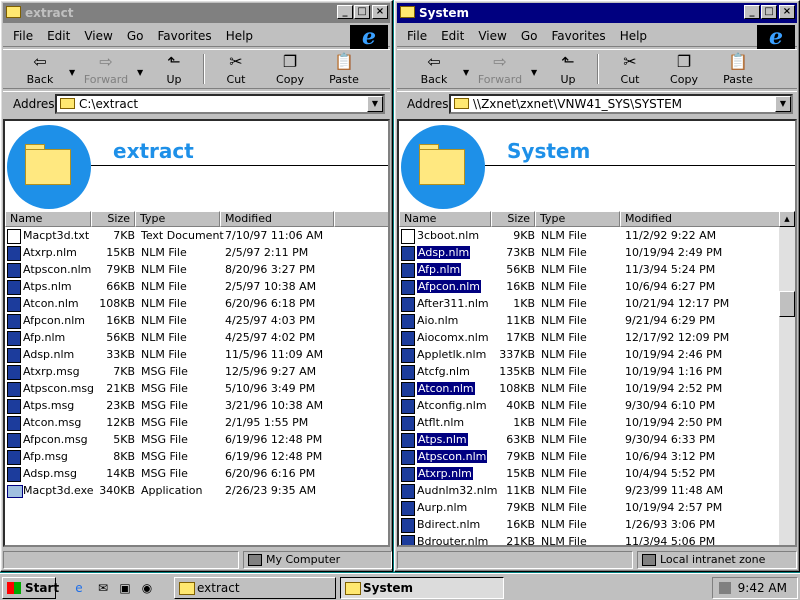 Image resolution: width=800 pixels, height=600 pixels. Describe the element at coordinates (49, 389) in the screenshot. I see `file-name: Atpscon.msg` at that location.